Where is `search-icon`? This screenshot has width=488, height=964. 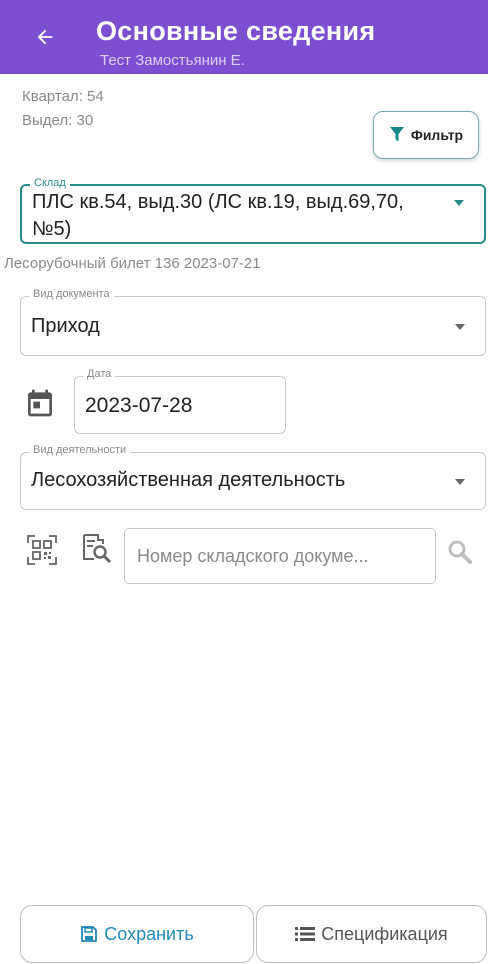
search-icon is located at coordinates (460, 552).